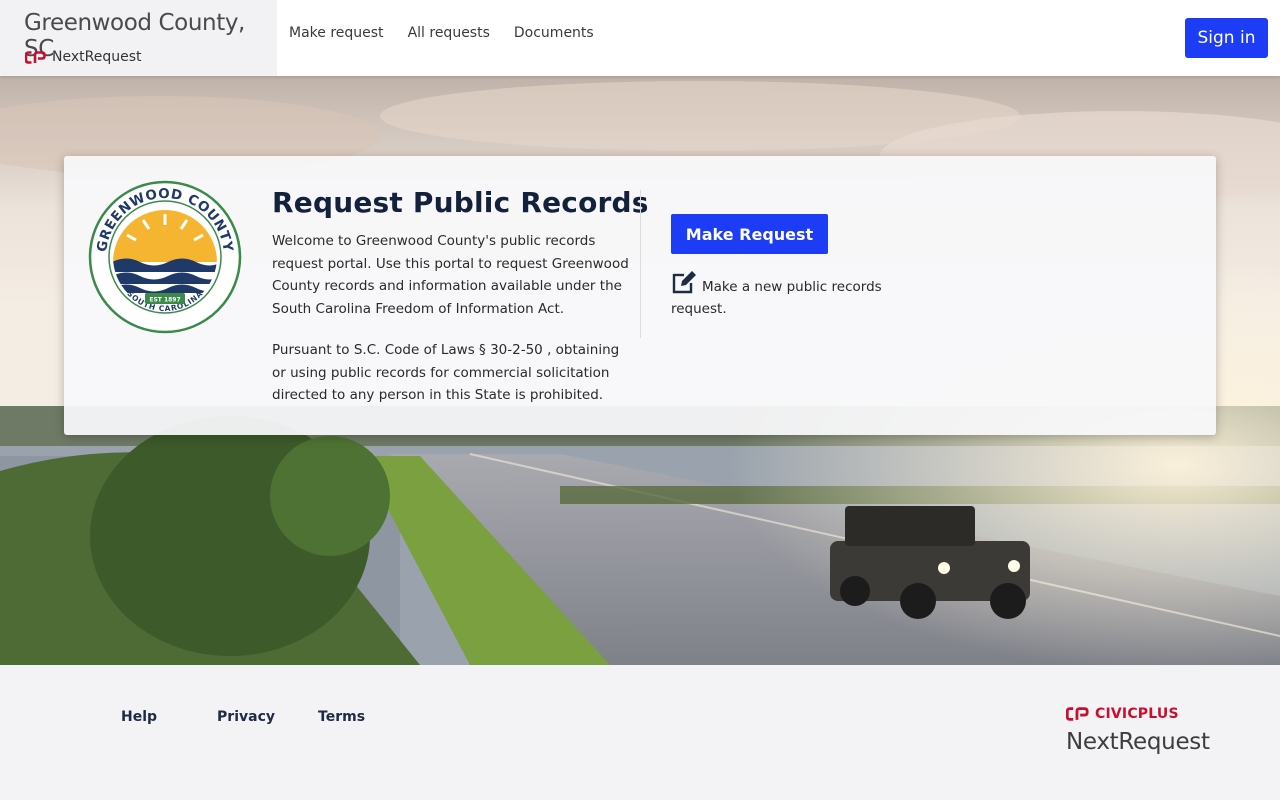 The height and width of the screenshot is (800, 1280). What do you see at coordinates (165, 257) in the screenshot?
I see `greenwood-county-seal: GREENWOOD COUNTY SOUTH CAROLINA EST 1897` at bounding box center [165, 257].